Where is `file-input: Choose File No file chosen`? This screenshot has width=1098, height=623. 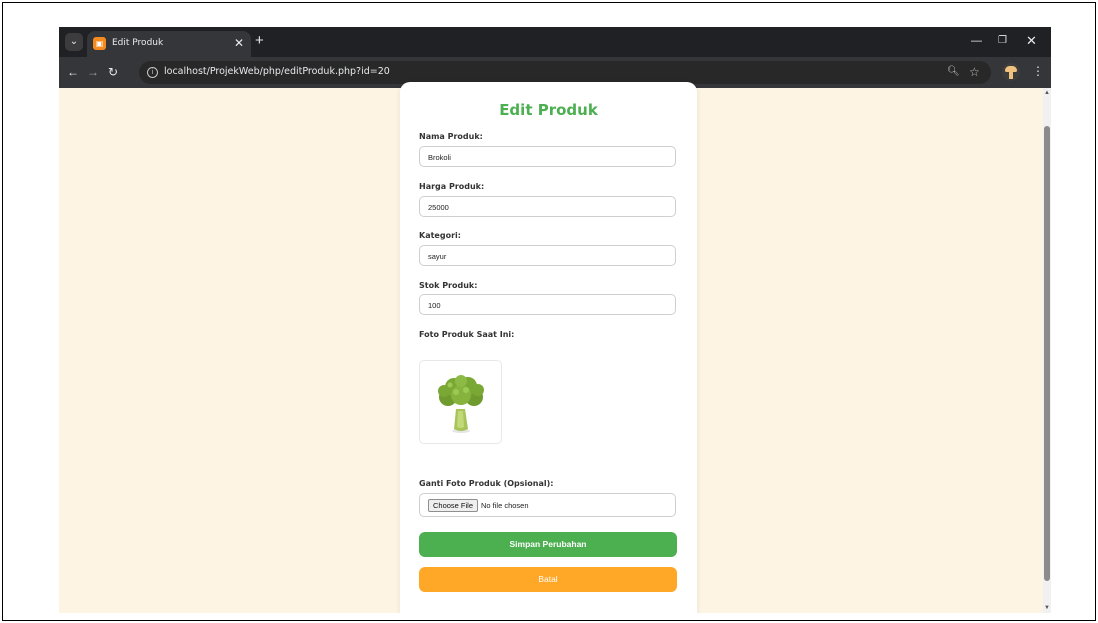 file-input: Choose File No file chosen is located at coordinates (547, 505).